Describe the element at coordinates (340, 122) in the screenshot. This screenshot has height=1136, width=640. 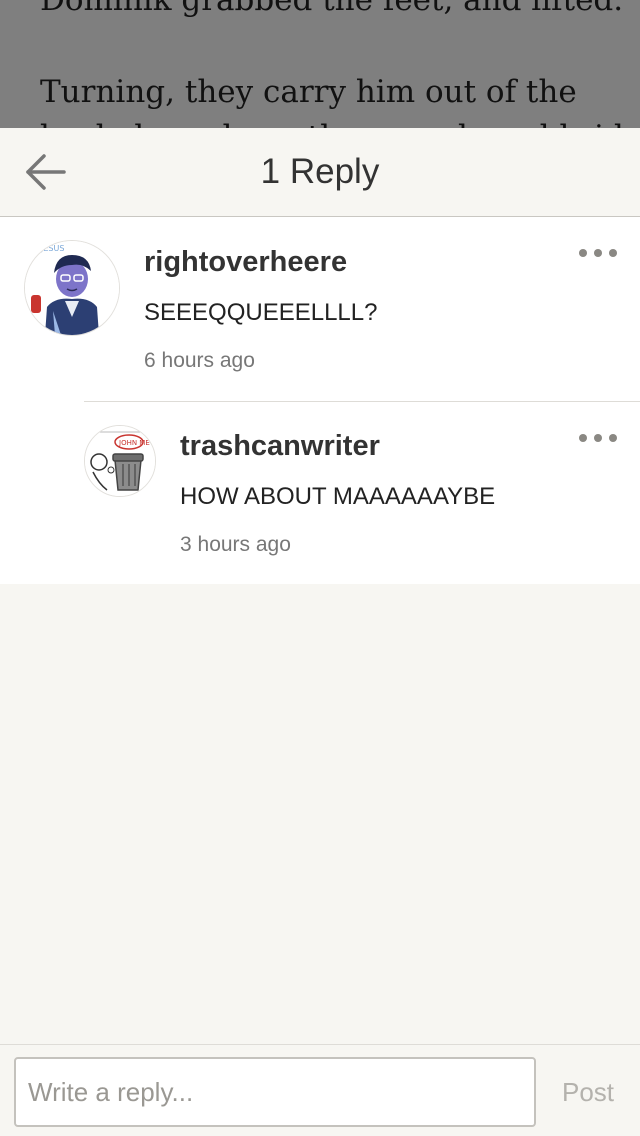
I see `story-line: back door, down the worn board bridge` at that location.